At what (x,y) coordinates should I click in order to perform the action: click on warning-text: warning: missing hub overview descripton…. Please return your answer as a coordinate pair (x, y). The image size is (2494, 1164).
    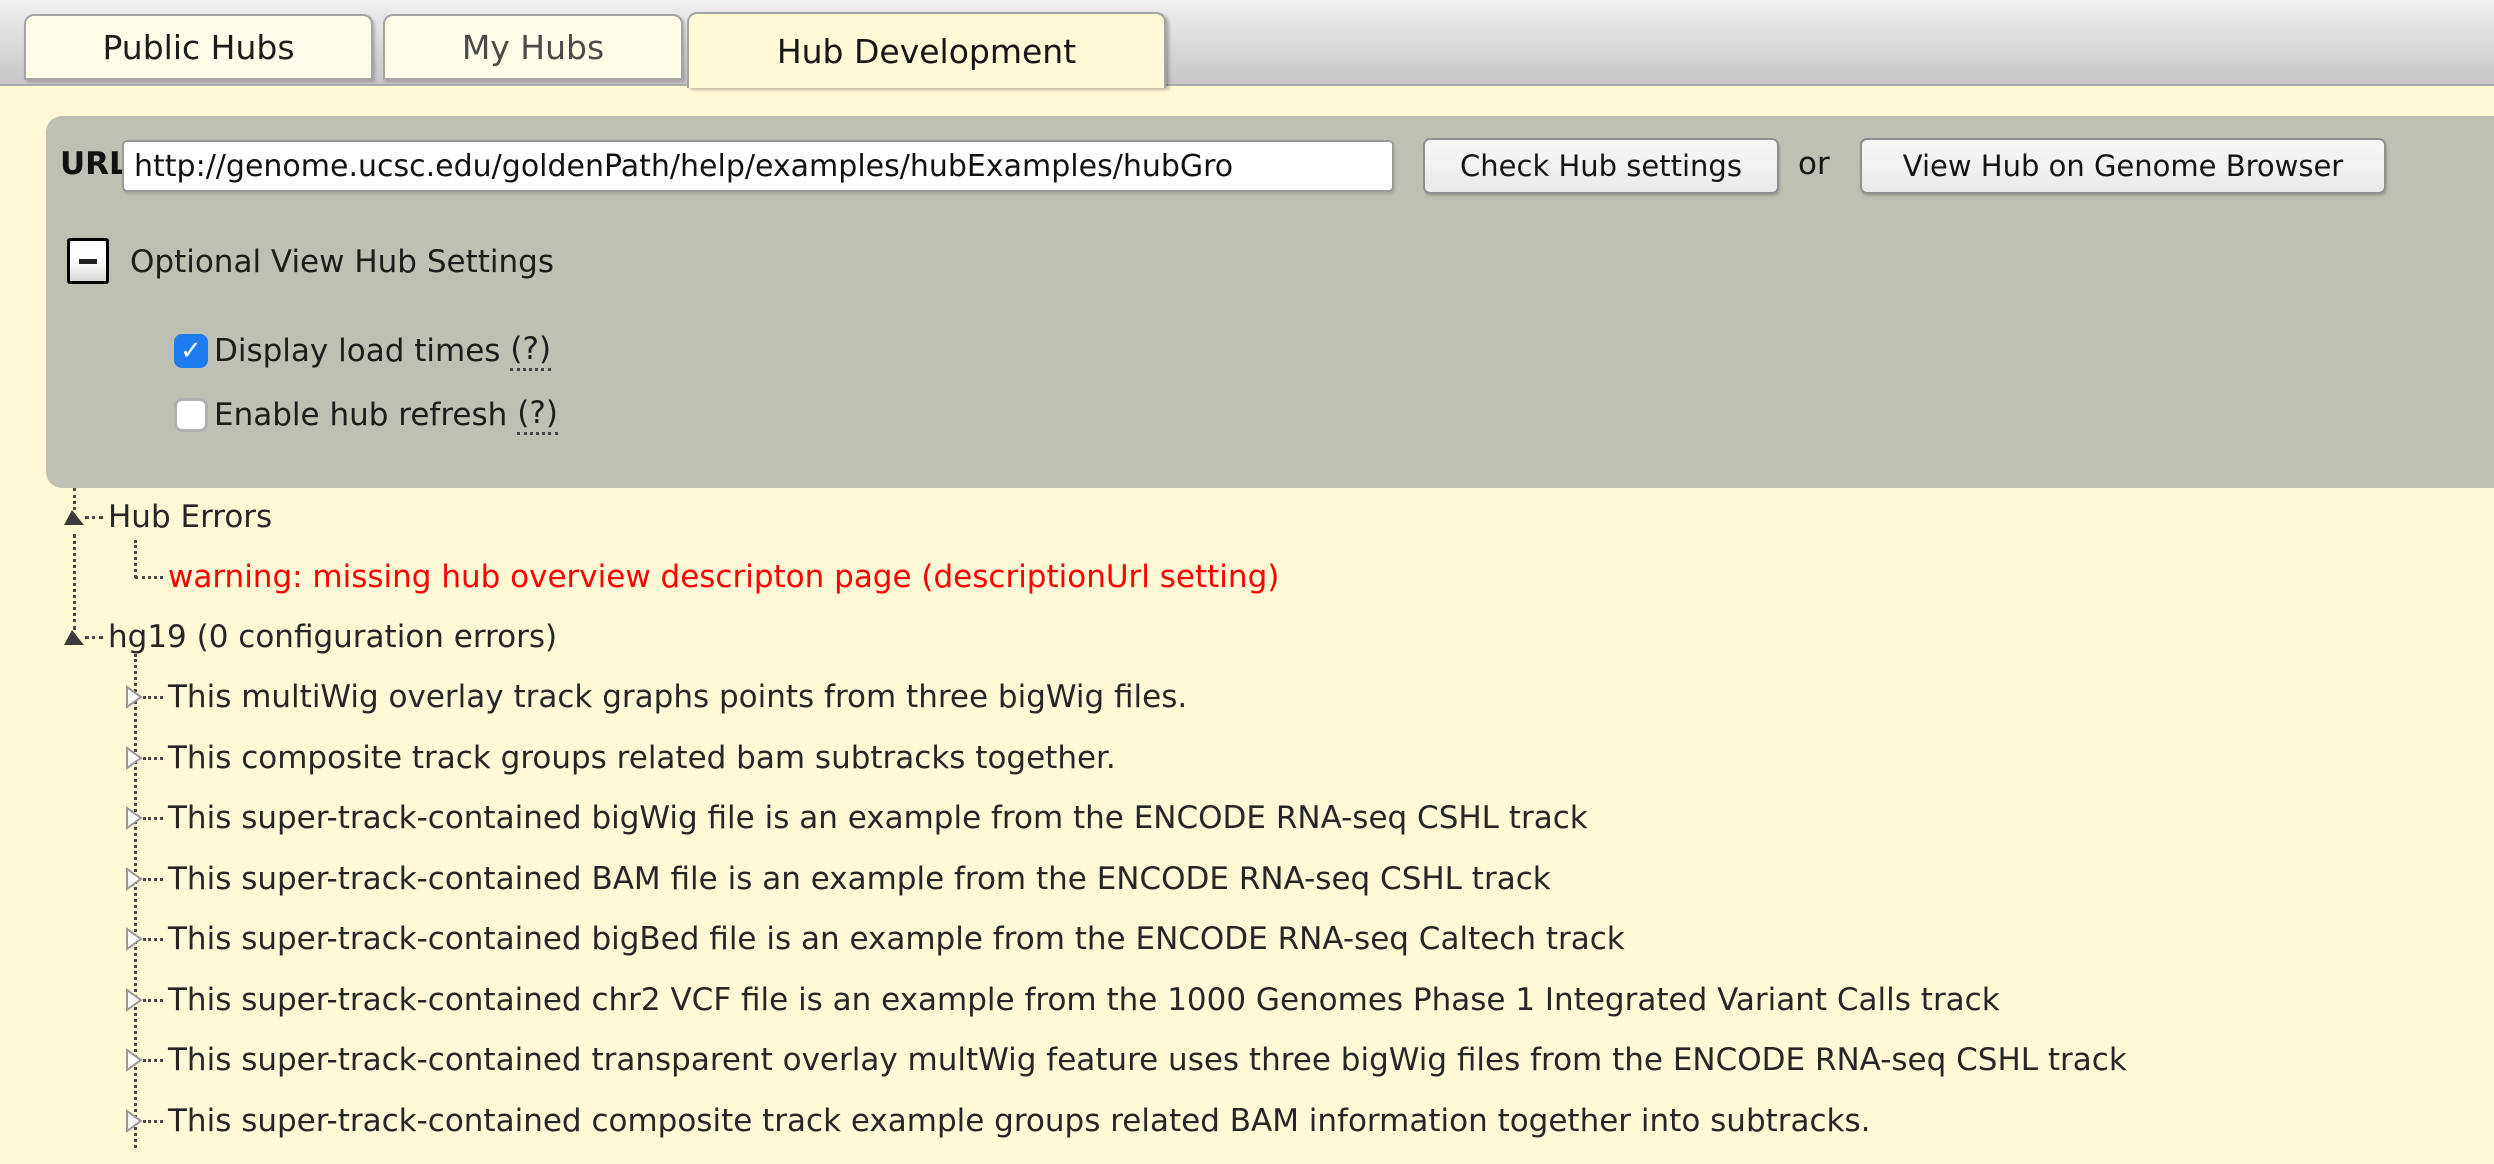
    Looking at the image, I should click on (724, 577).